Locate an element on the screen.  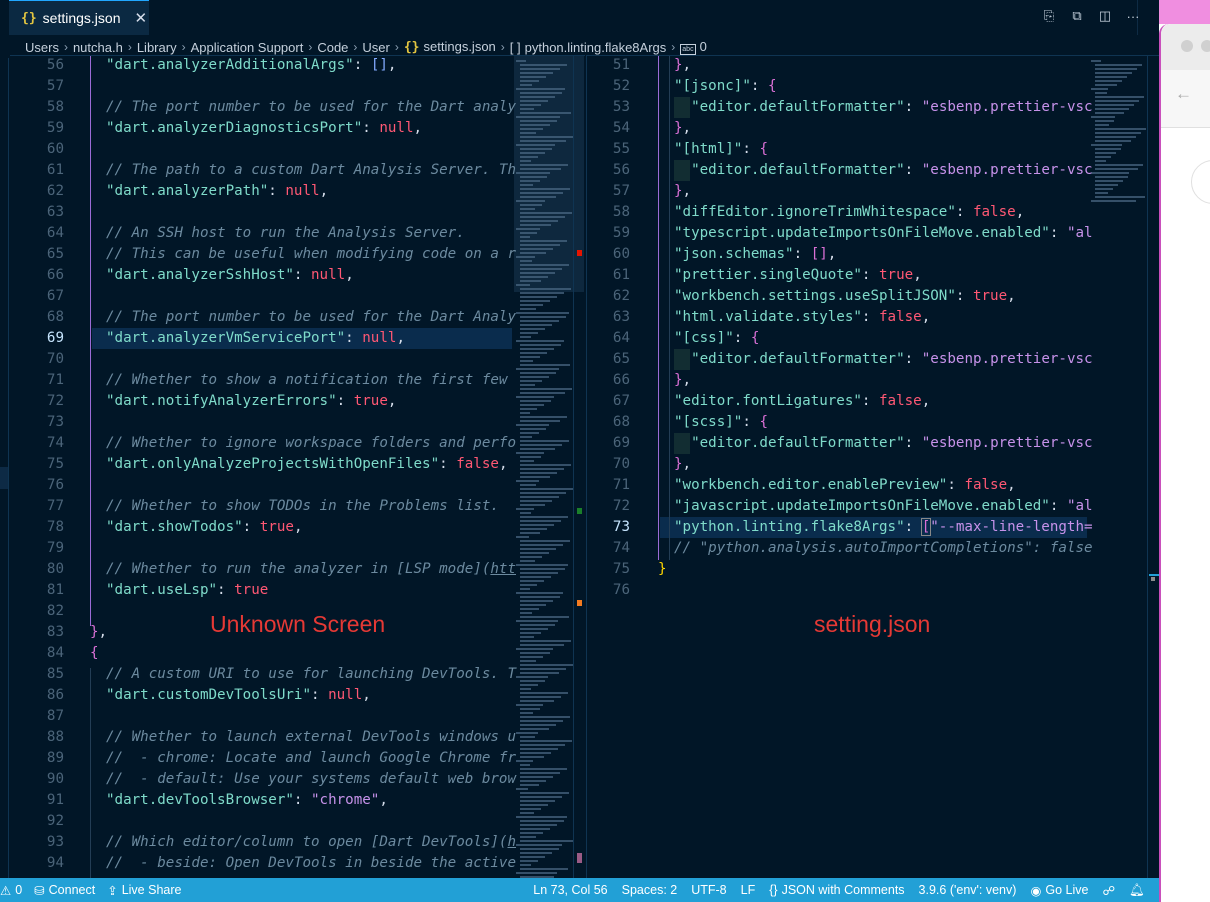
status-label: Go Live is located at coordinates (1067, 890).